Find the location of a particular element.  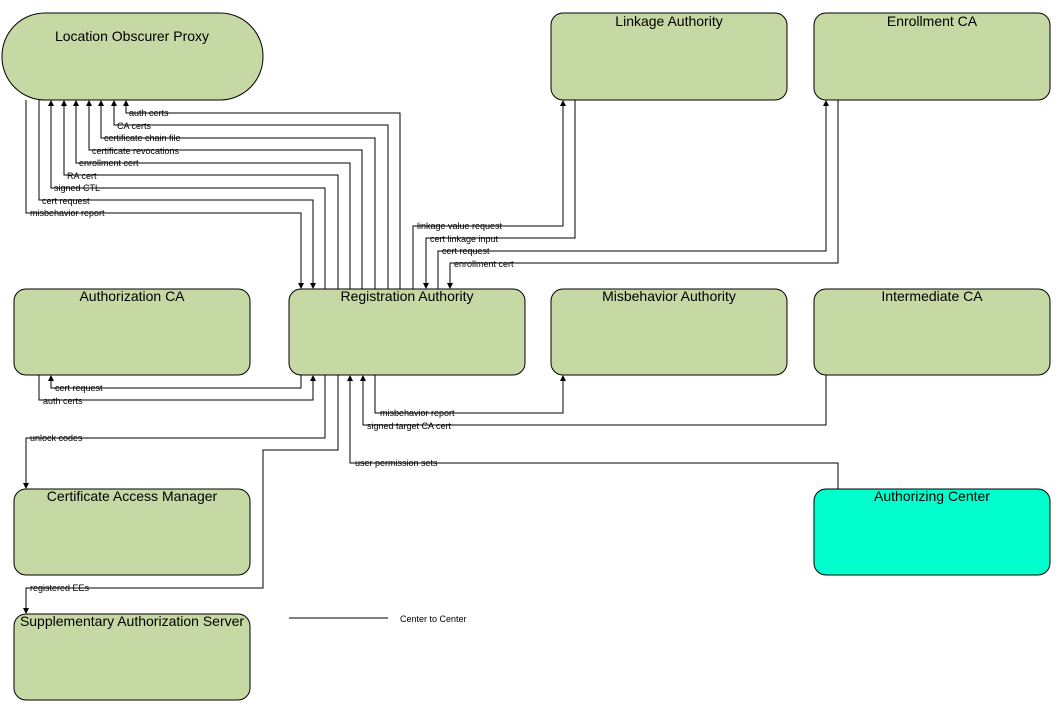

node-supplementary-authorization-server: Supplementary Authorization Server is located at coordinates (132, 657).